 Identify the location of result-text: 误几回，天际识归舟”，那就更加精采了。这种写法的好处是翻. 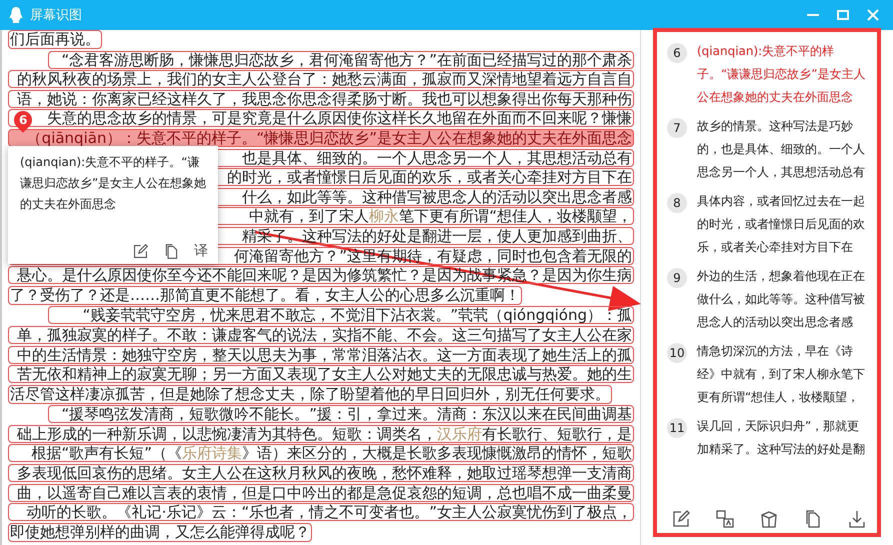
(782, 438).